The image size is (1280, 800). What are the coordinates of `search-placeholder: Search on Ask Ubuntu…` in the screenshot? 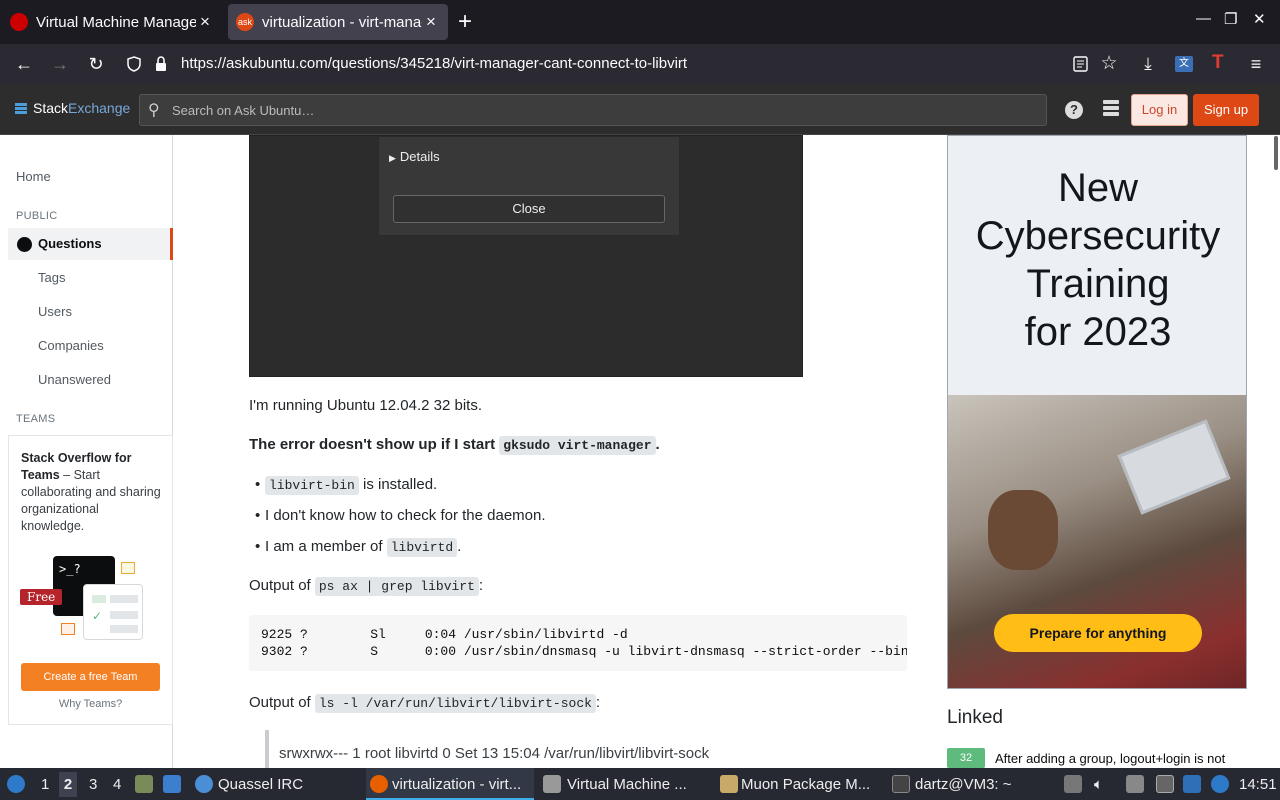 It's located at (243, 110).